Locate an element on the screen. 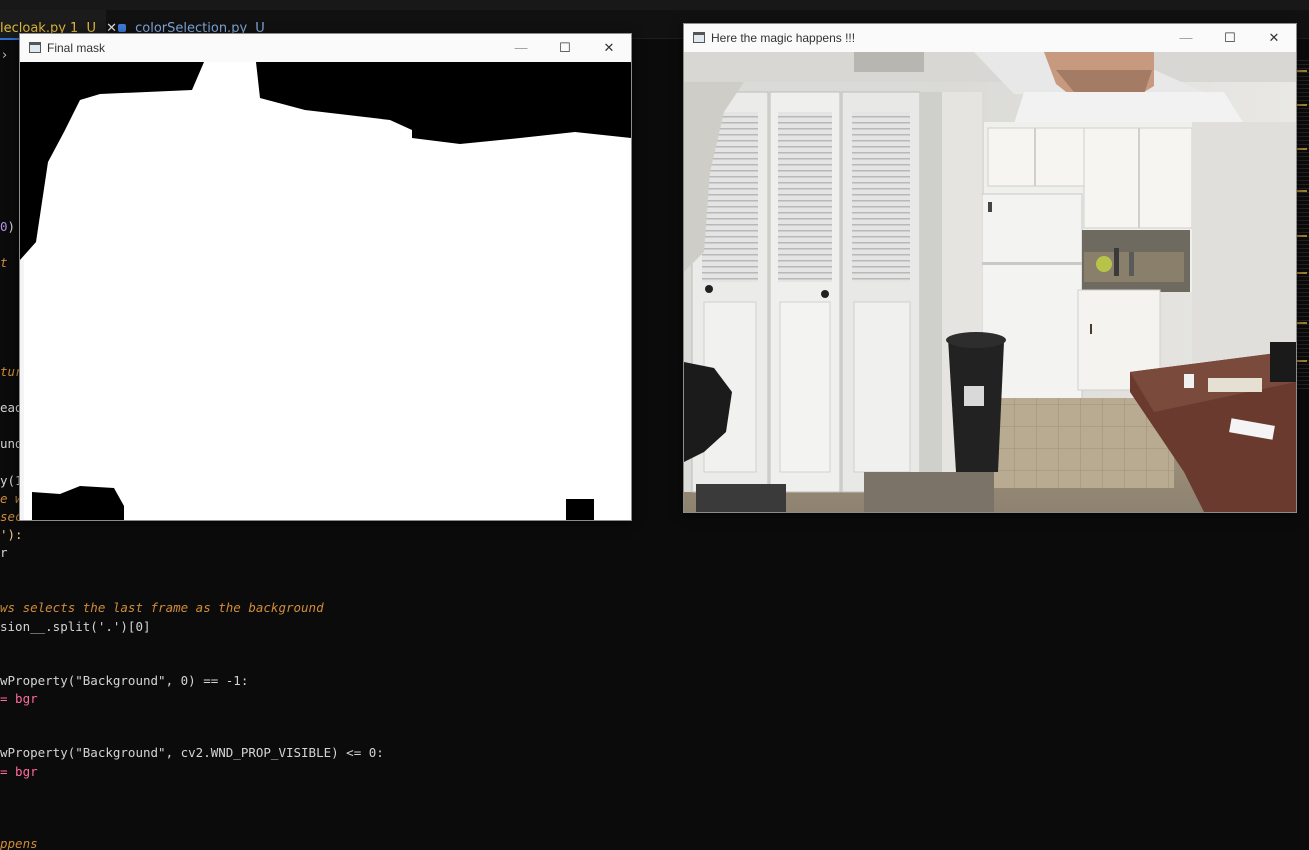 The height and width of the screenshot is (850, 1309). code-line-text: '): is located at coordinates (11, 534).